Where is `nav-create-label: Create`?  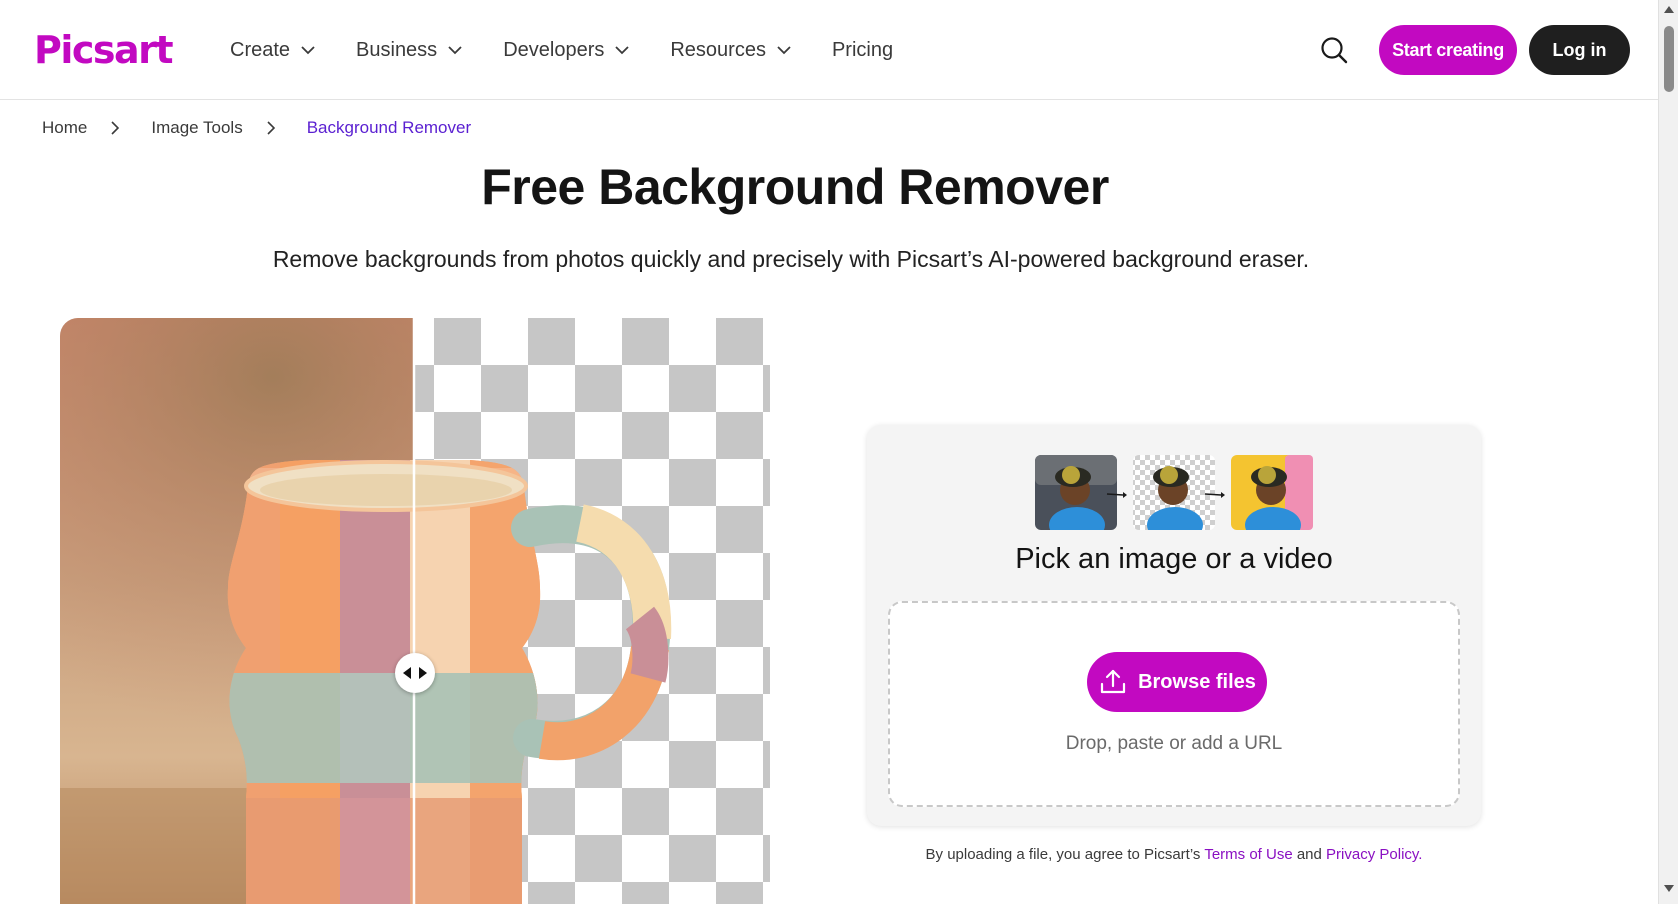 nav-create-label: Create is located at coordinates (260, 49).